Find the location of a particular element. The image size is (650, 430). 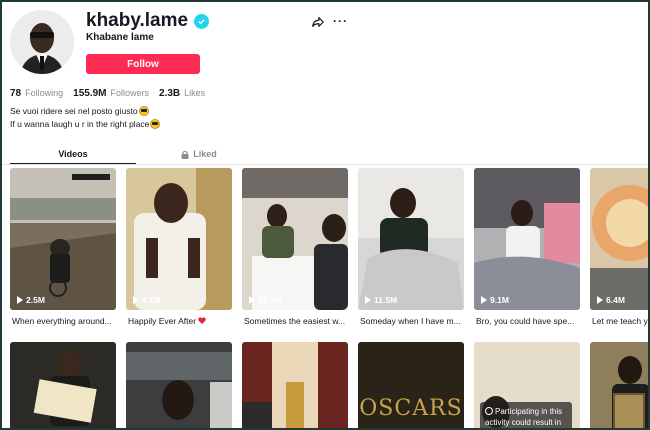

view-count-value: 9.1M is located at coordinates (499, 300).